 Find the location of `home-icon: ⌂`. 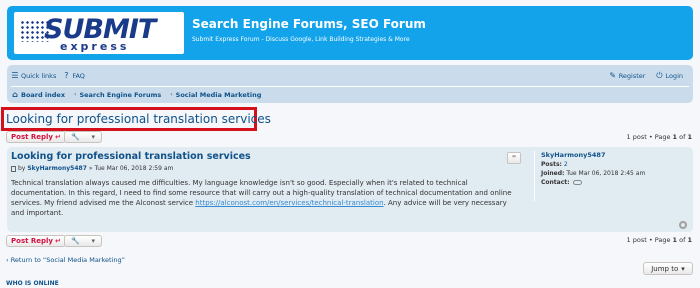

home-icon: ⌂ is located at coordinates (15, 94).